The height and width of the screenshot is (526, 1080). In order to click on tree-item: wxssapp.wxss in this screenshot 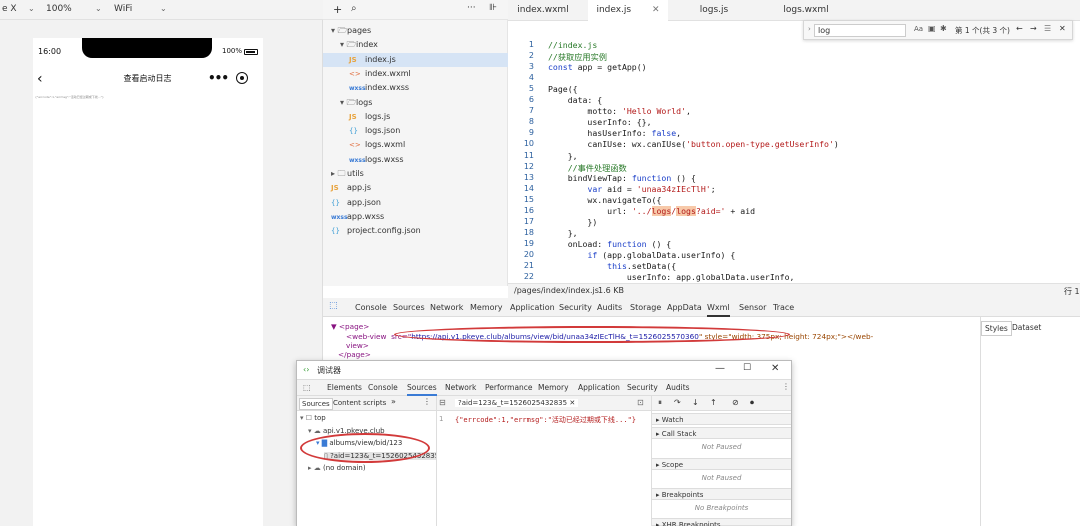, I will do `click(415, 217)`.